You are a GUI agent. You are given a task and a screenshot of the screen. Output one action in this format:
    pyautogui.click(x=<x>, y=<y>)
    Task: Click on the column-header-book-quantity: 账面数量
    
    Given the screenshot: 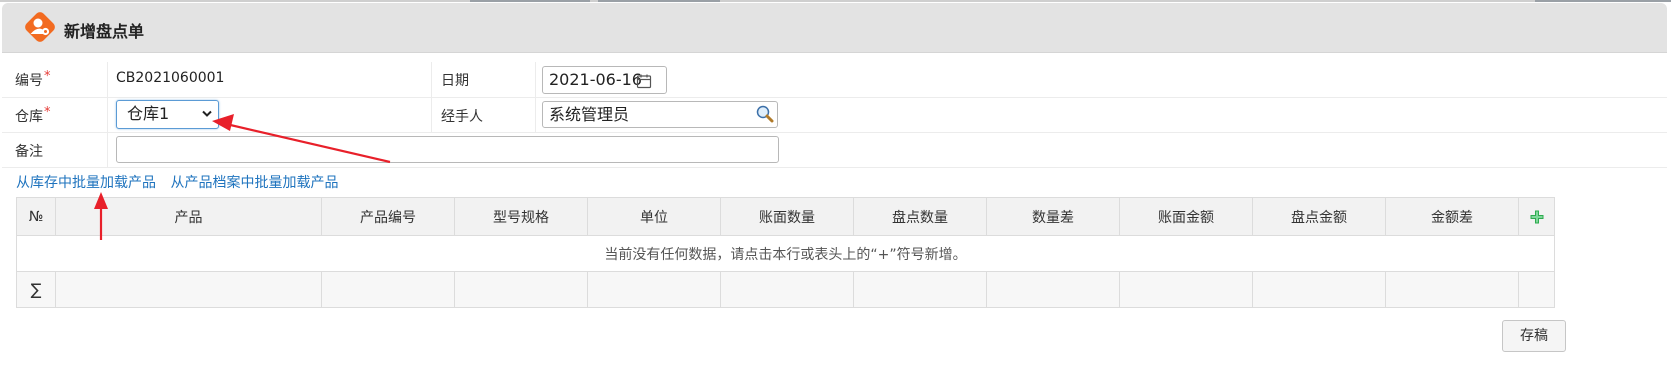 What is the action you would take?
    pyautogui.click(x=787, y=216)
    